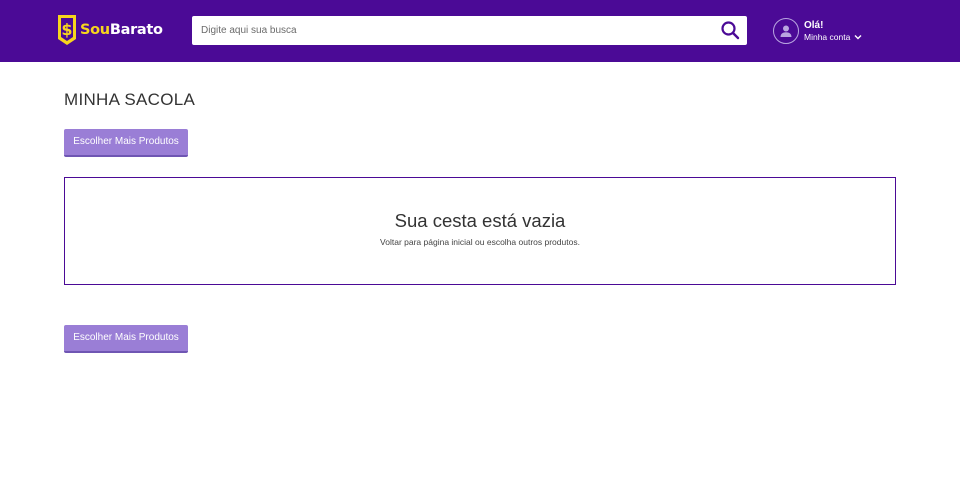  I want to click on search-button, so click(730, 30).